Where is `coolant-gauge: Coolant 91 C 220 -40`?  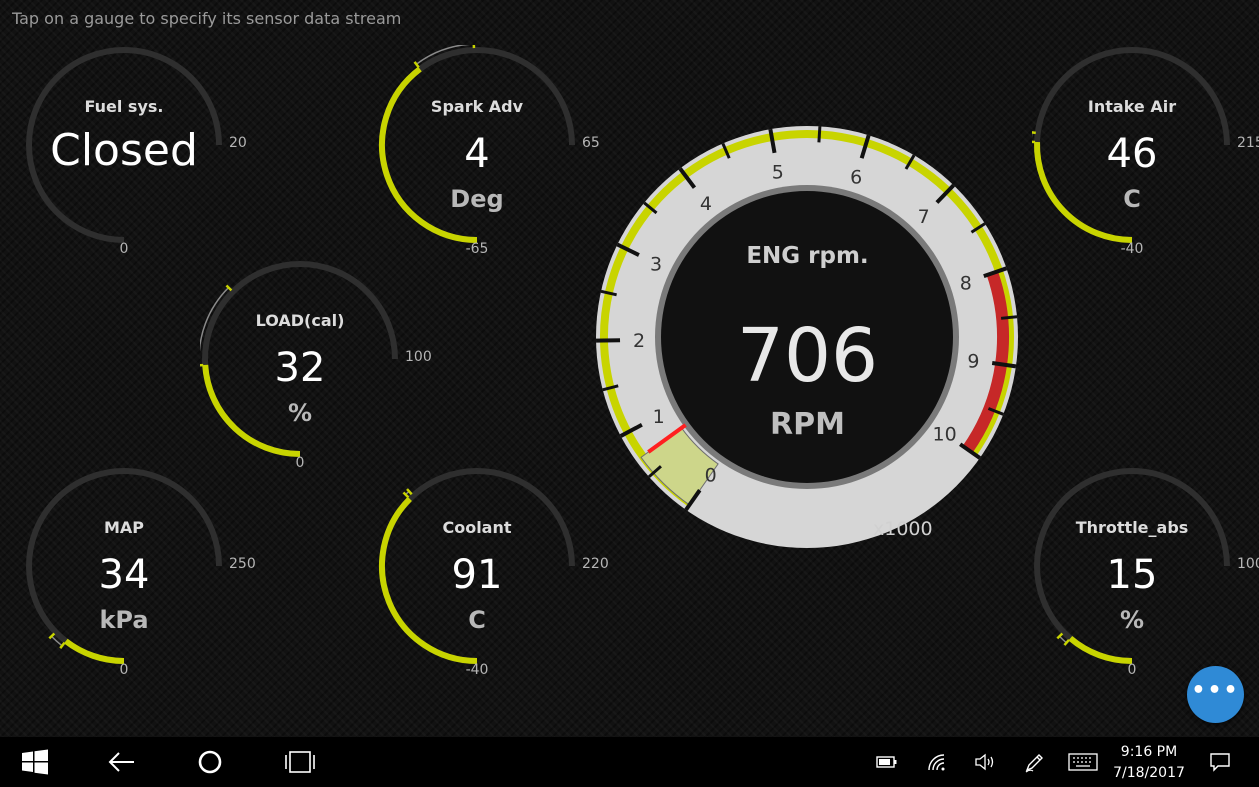
coolant-gauge: Coolant 91 C 220 -40 is located at coordinates (497, 586).